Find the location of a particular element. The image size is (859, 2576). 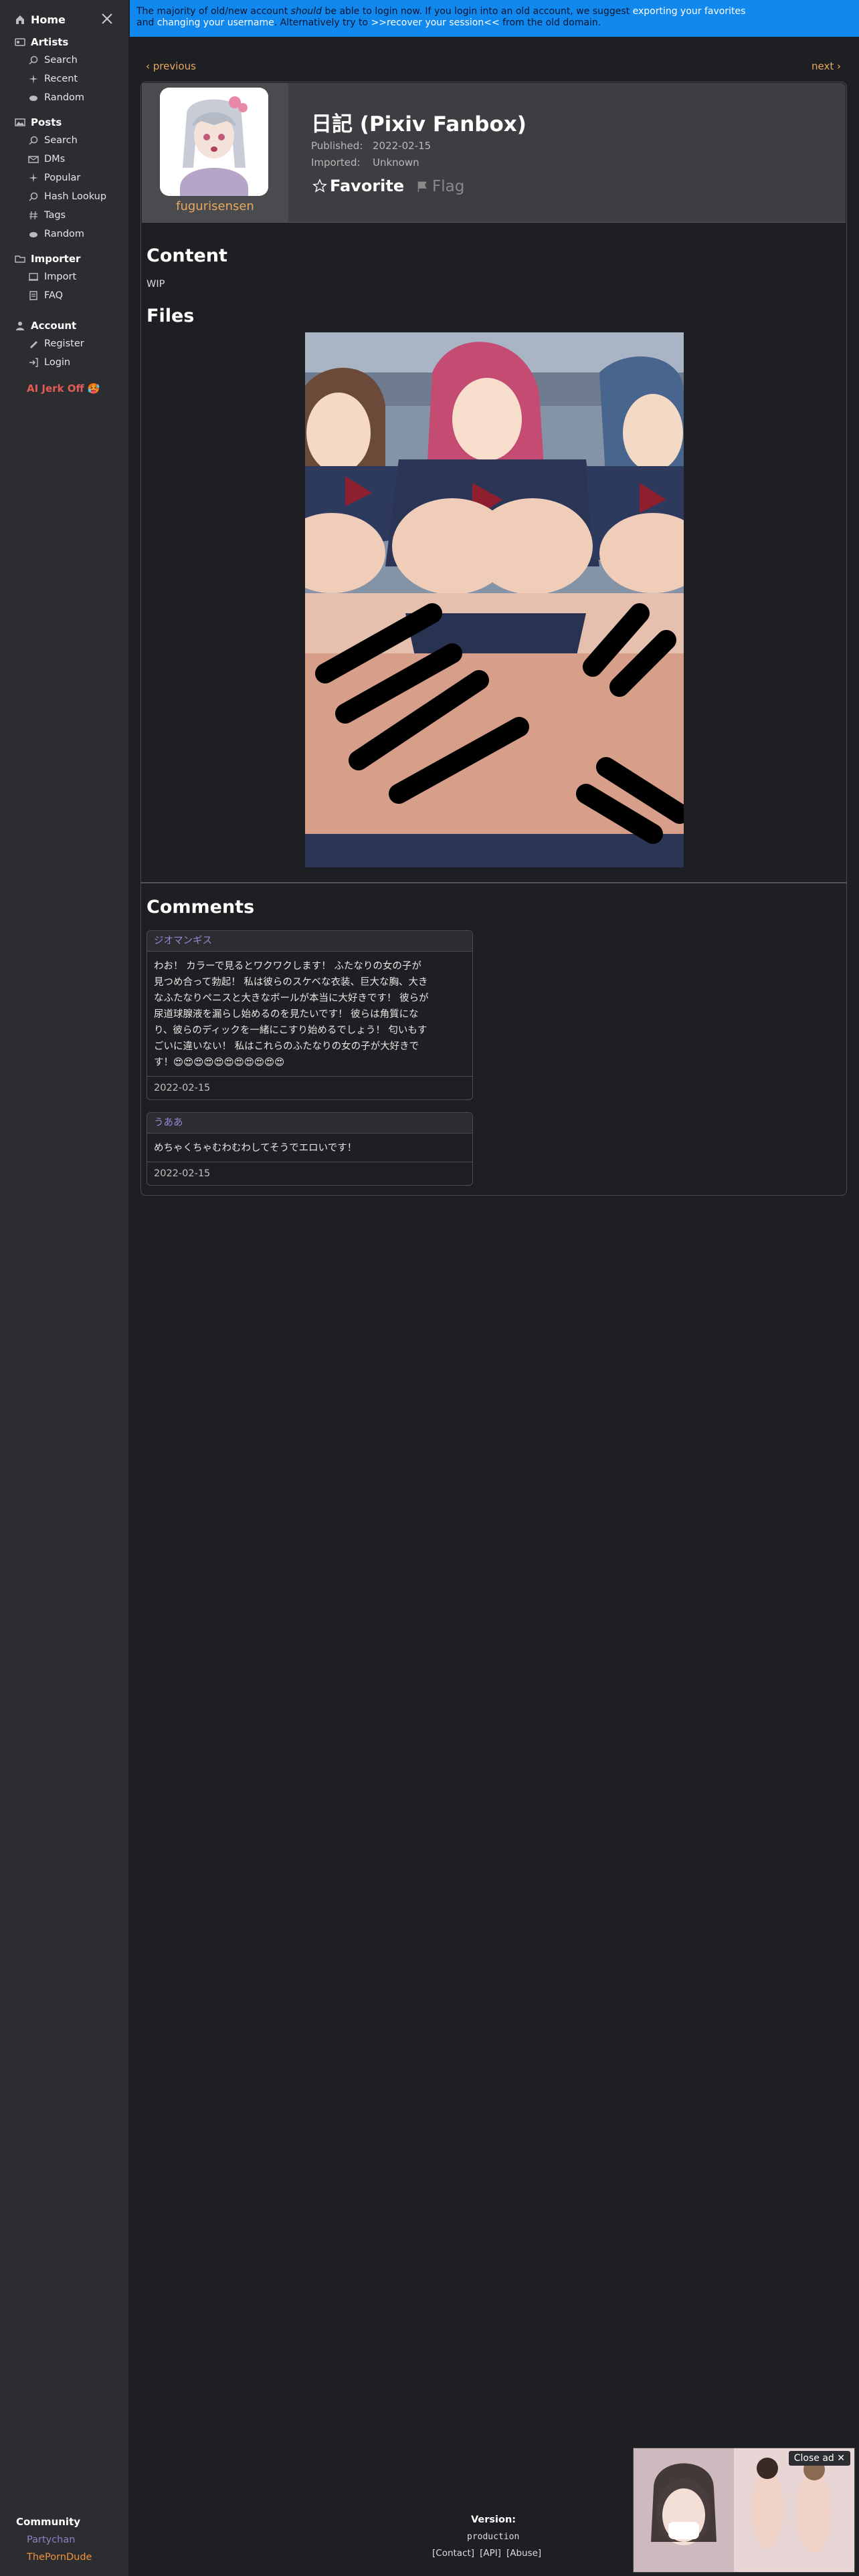

artist-name: fugurisensen is located at coordinates (215, 206).